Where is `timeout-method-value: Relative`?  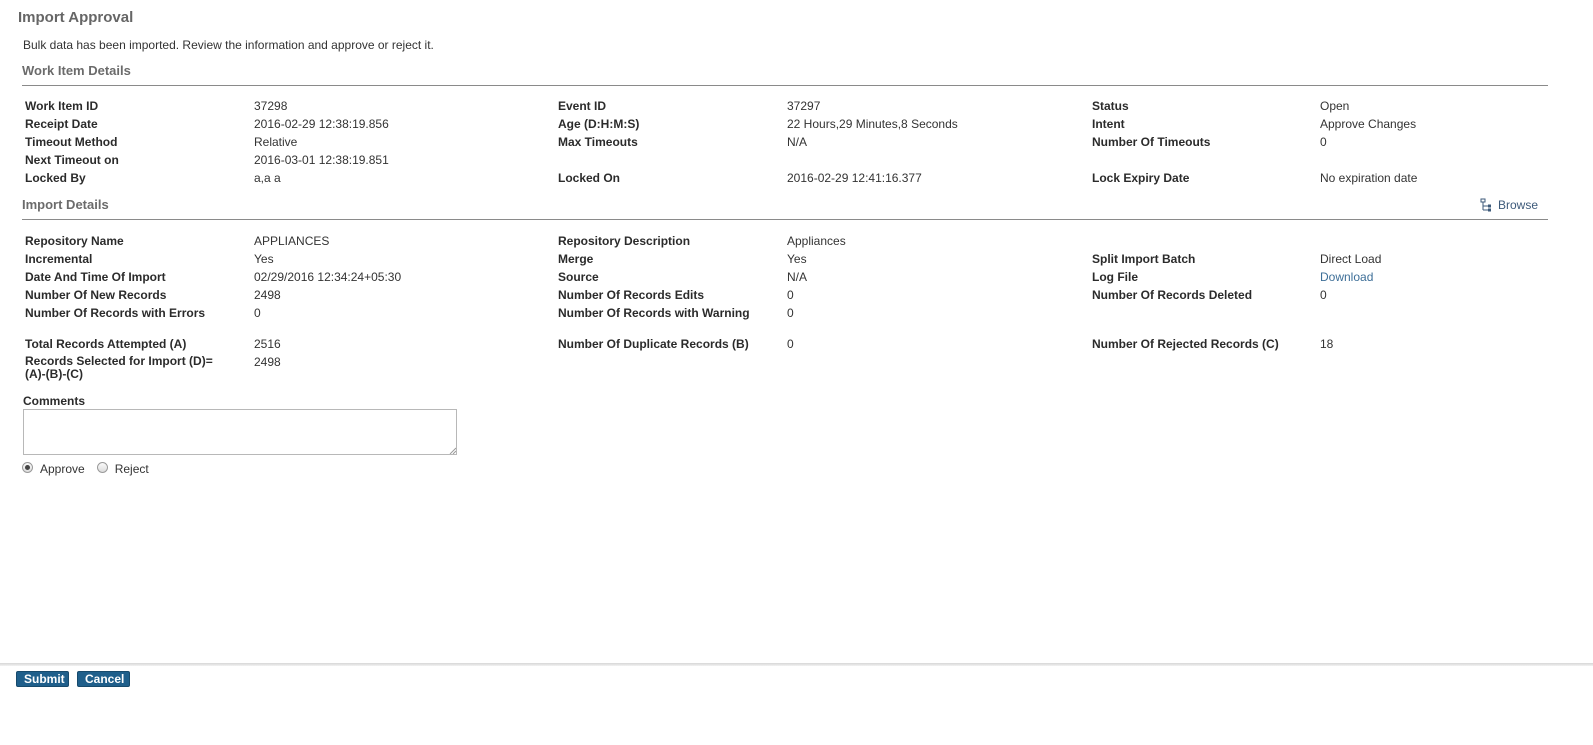 timeout-method-value: Relative is located at coordinates (276, 142).